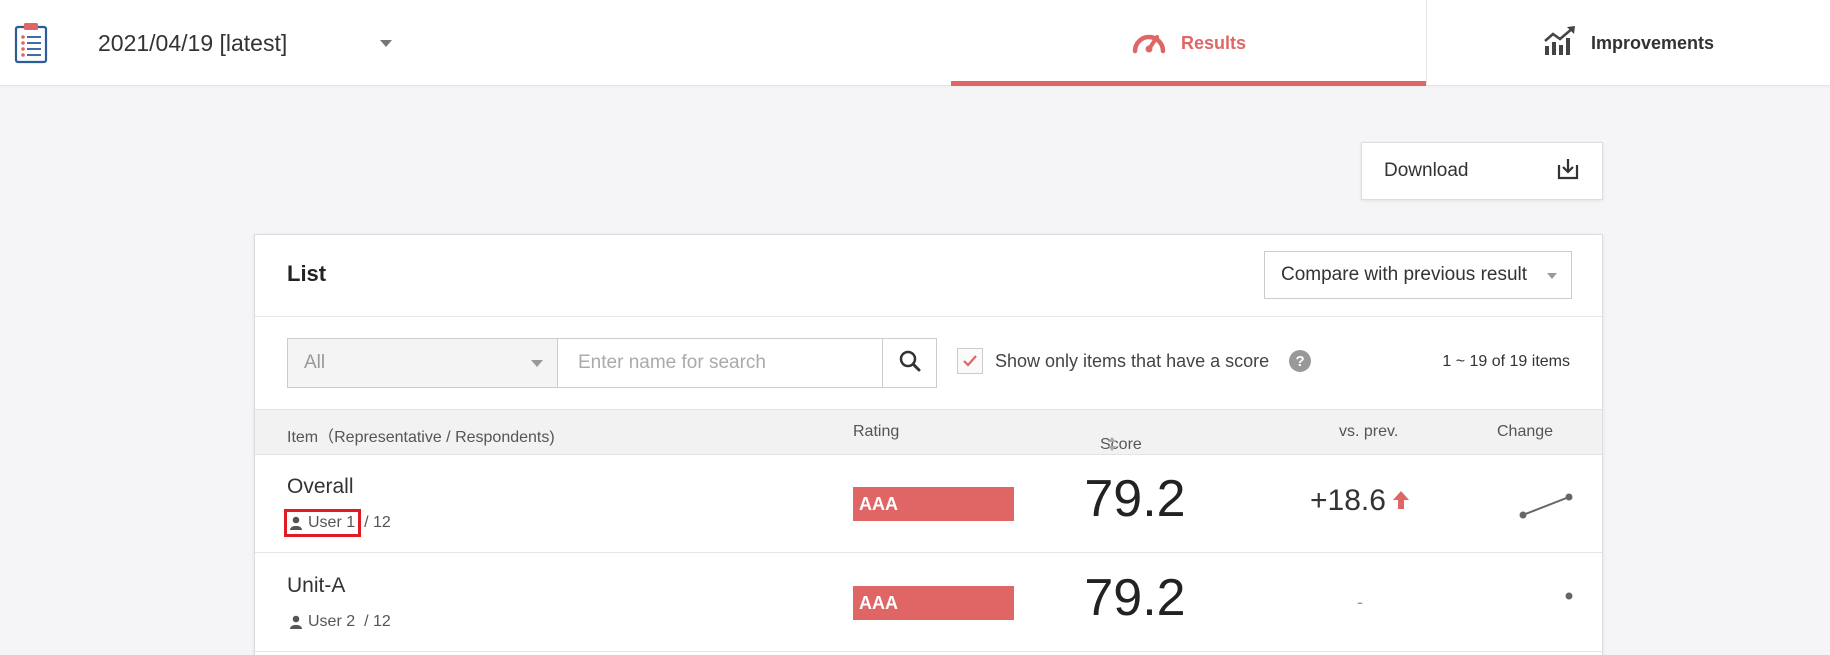 This screenshot has height=655, width=1830. Describe the element at coordinates (193, 42) in the screenshot. I see `date-selector-value: 2021/04/19 [latest]` at that location.